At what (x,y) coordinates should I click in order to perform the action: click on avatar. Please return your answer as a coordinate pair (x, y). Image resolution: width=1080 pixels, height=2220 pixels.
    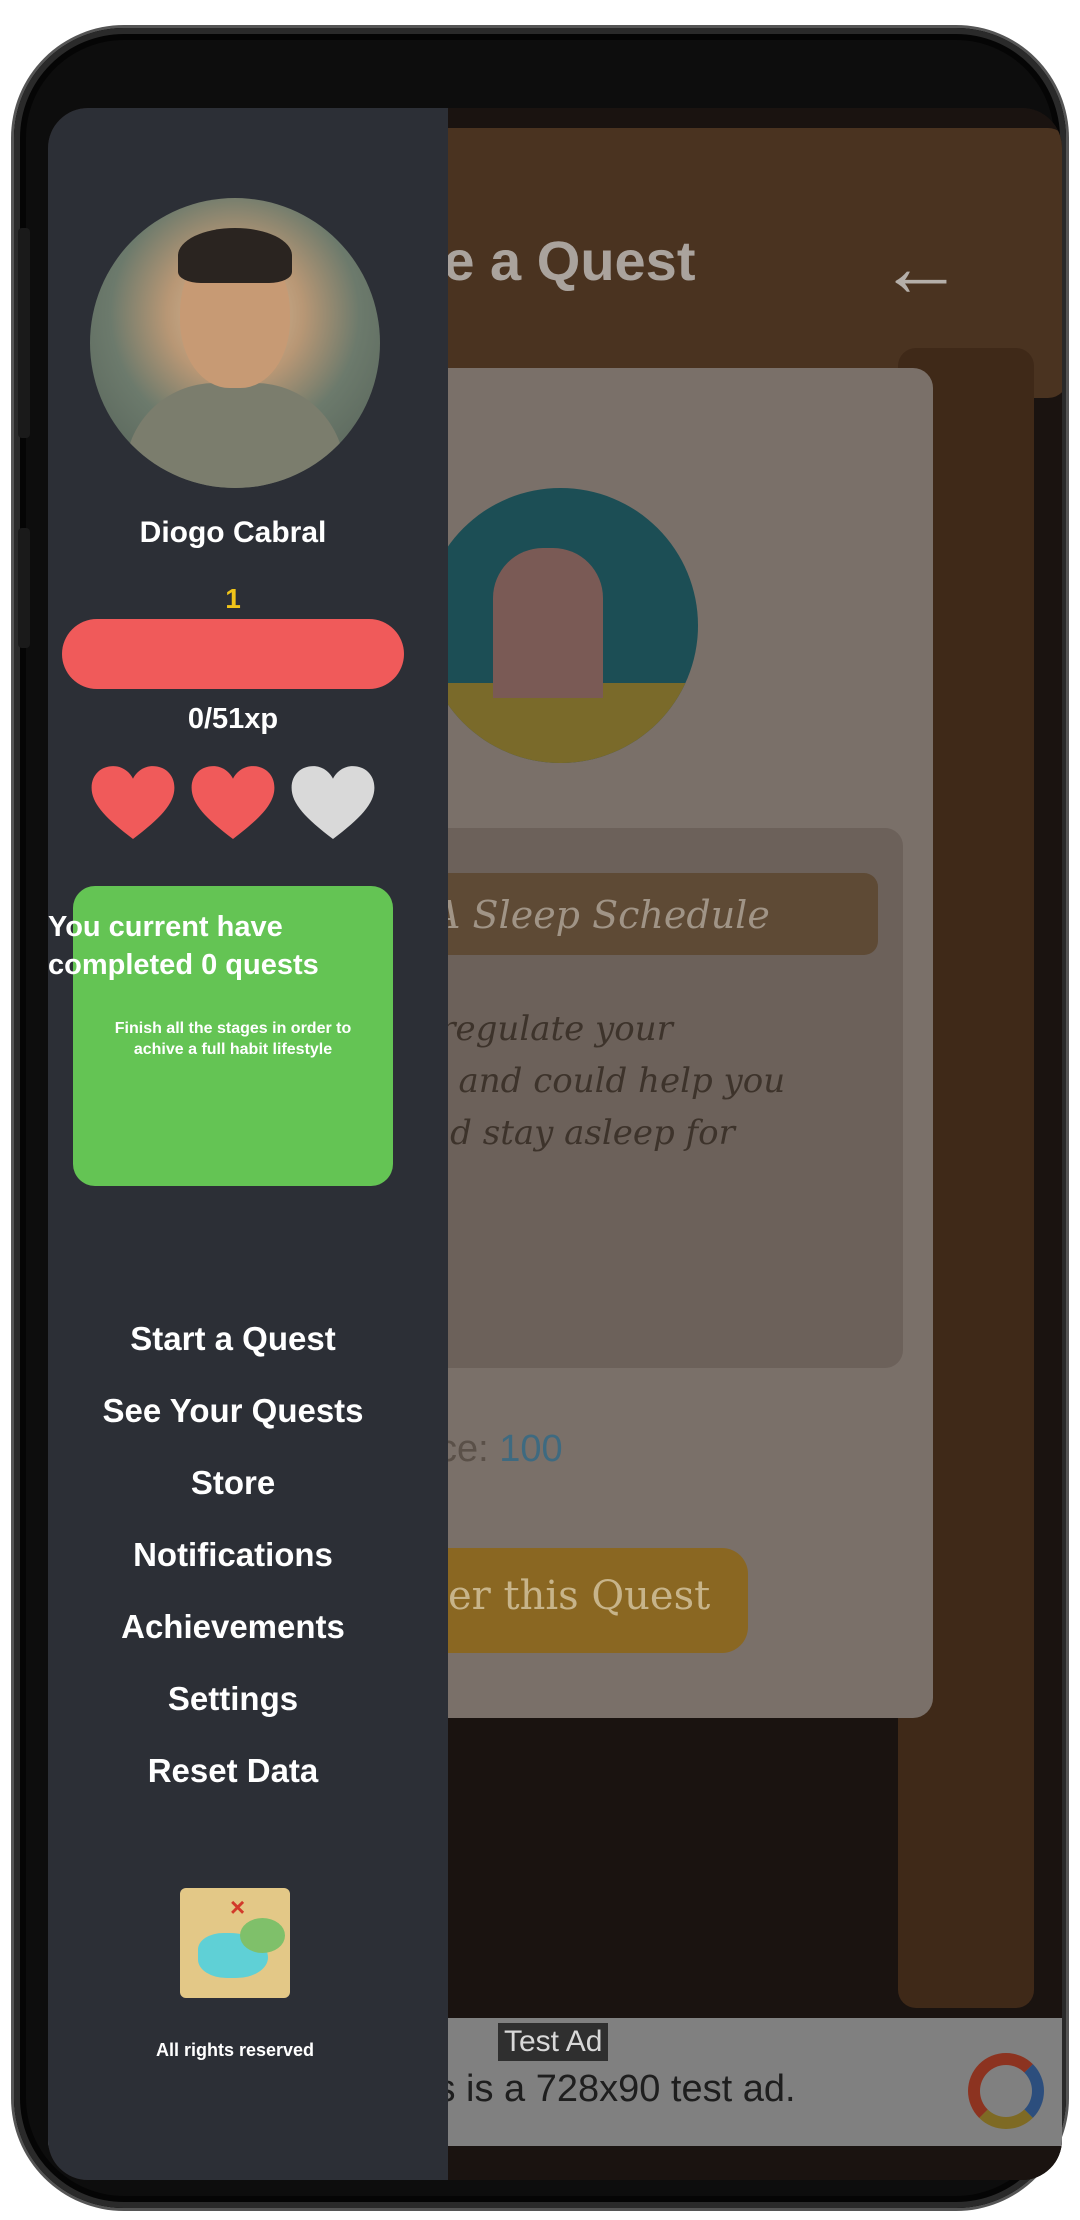
    Looking at the image, I should click on (235, 343).